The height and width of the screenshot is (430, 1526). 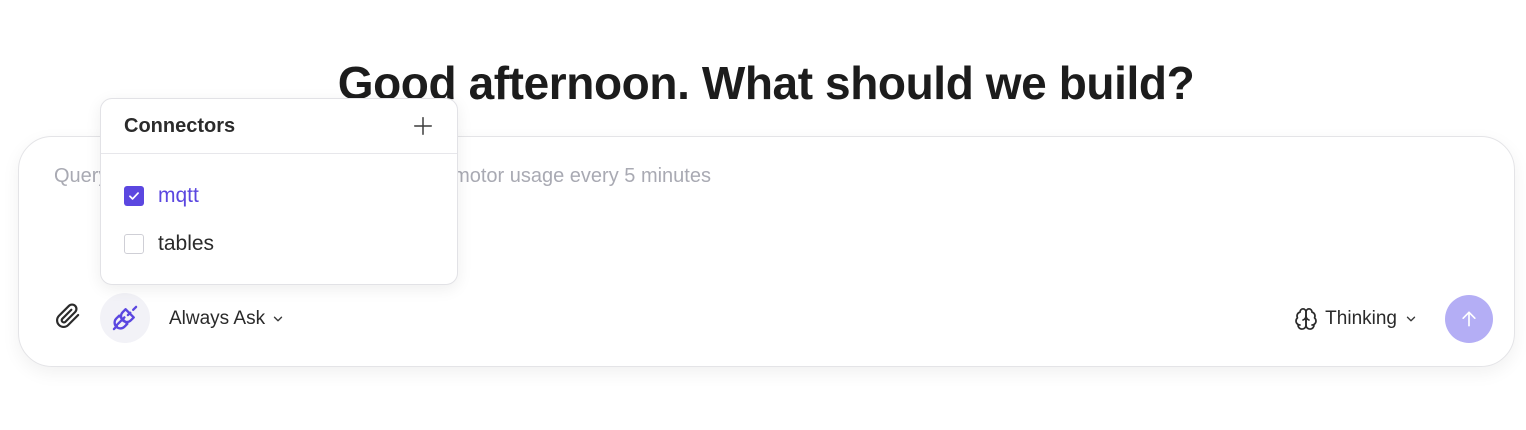 What do you see at coordinates (180, 125) in the screenshot?
I see `popover-title: Connectors` at bounding box center [180, 125].